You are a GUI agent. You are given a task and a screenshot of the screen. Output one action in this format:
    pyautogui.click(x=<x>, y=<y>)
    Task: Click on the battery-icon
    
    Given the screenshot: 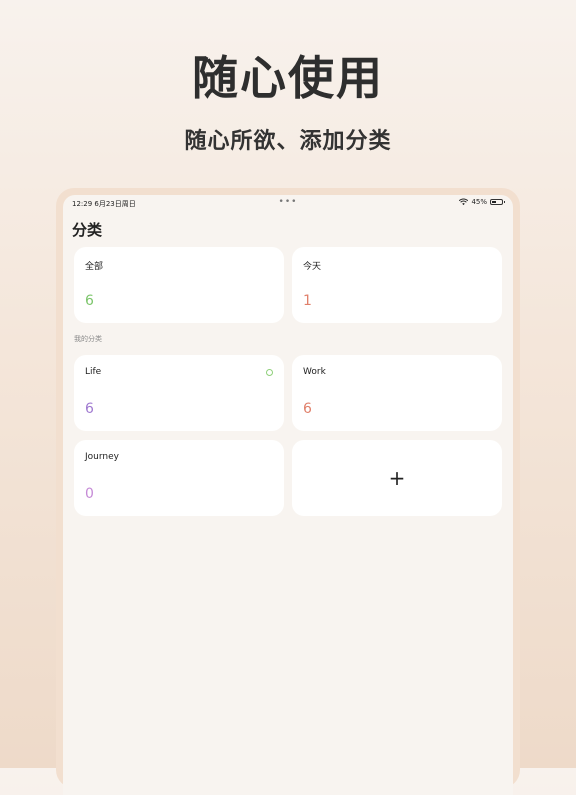 What is the action you would take?
    pyautogui.click(x=497, y=202)
    